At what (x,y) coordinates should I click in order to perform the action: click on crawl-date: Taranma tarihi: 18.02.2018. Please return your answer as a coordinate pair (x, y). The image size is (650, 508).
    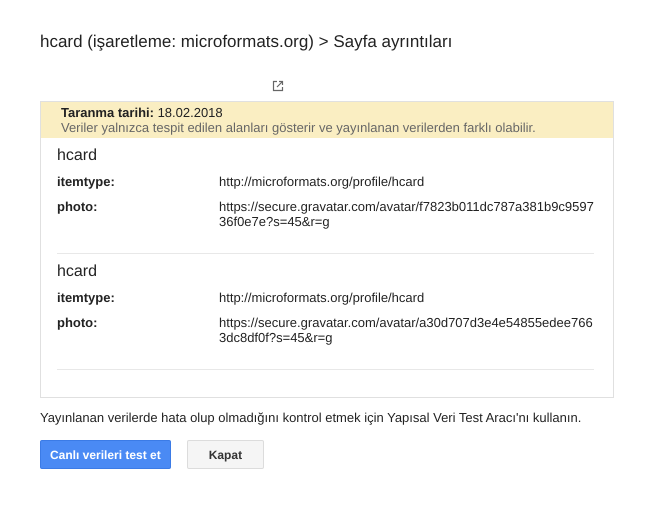
    Looking at the image, I should click on (142, 112).